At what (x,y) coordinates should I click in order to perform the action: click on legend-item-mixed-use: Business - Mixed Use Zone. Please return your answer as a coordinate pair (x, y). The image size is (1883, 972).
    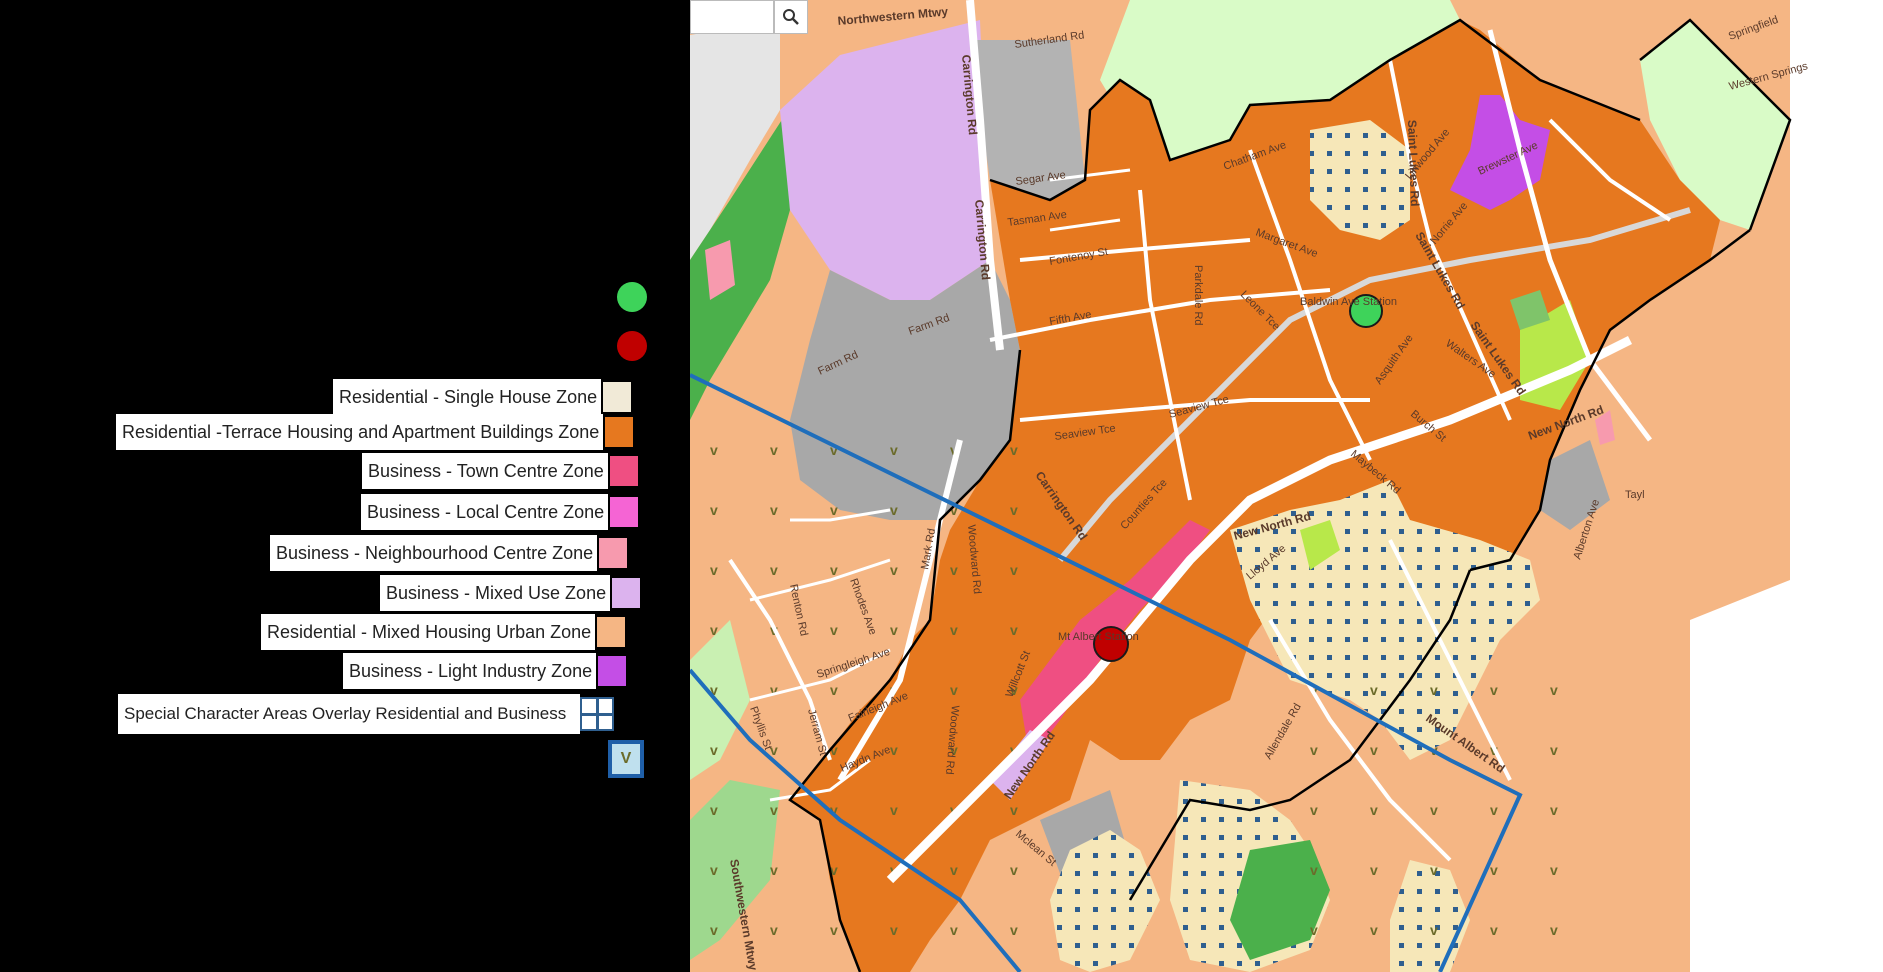
    Looking at the image, I should click on (510, 593).